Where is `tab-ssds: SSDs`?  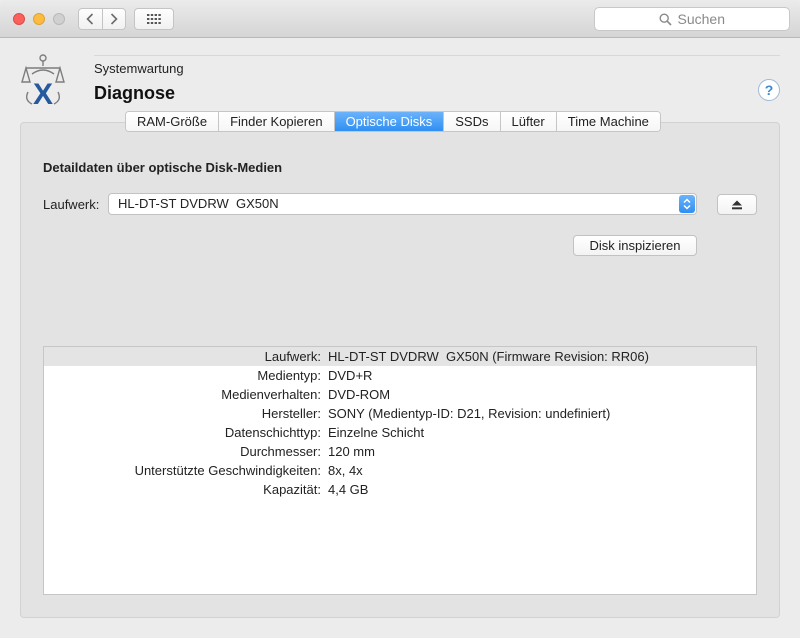
tab-ssds: SSDs is located at coordinates (471, 121).